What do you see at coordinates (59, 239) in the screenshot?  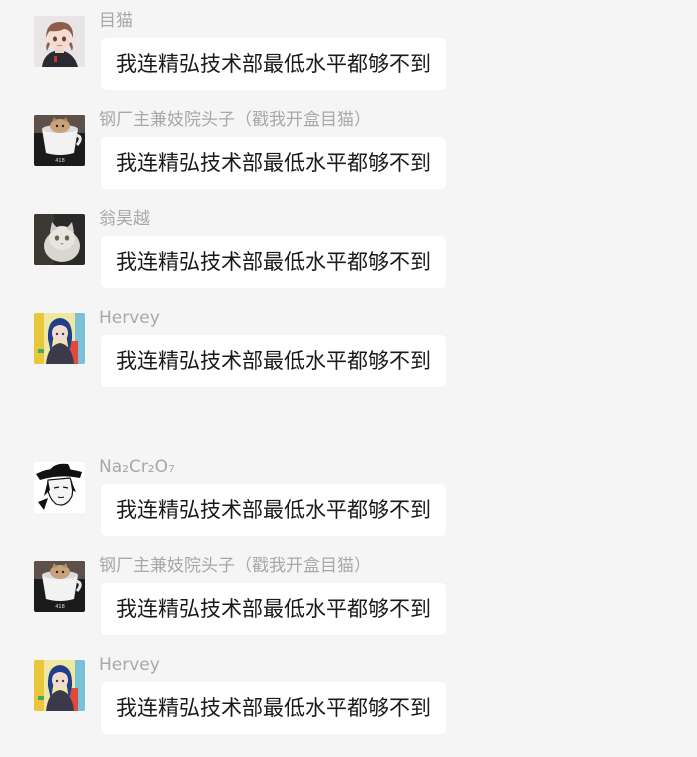 I see `white-cat-avatar` at bounding box center [59, 239].